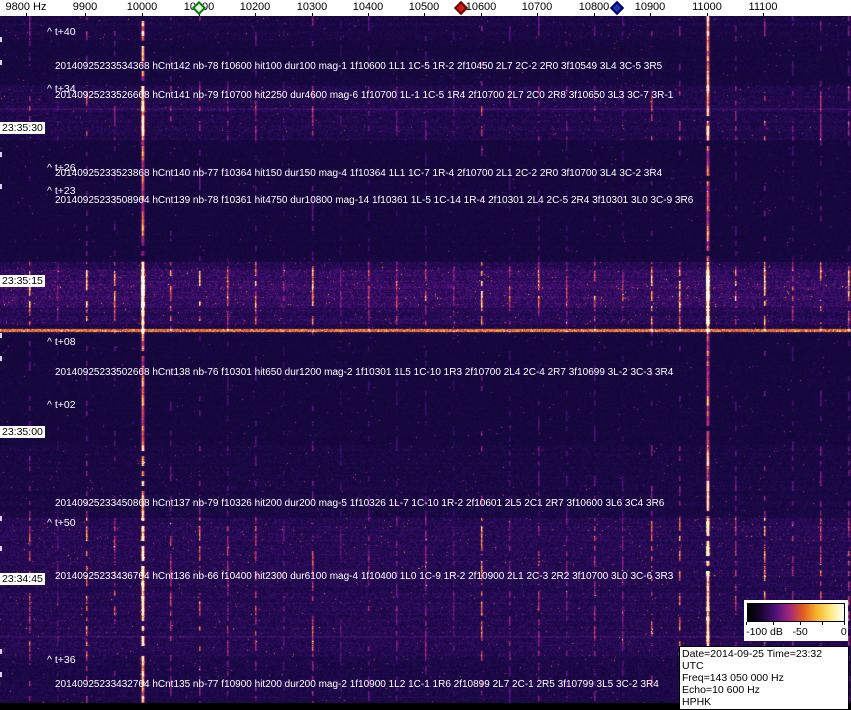  I want to click on freq-label: 10300, so click(312, 7).